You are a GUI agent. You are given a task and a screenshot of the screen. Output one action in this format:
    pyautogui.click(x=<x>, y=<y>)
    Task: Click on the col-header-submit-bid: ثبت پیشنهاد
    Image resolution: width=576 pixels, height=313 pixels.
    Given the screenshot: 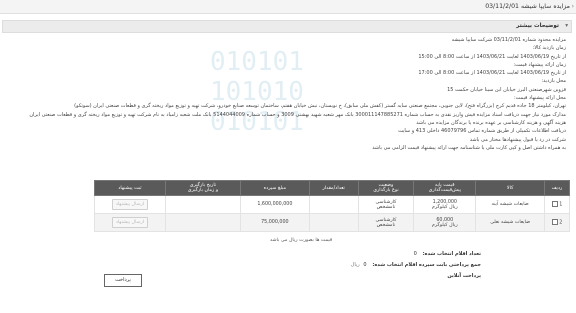 What is the action you would take?
    pyautogui.click(x=130, y=188)
    